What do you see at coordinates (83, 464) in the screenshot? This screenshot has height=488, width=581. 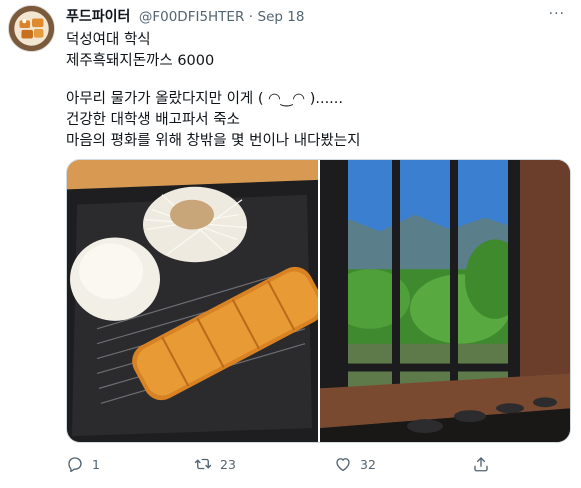 I see `reply-button: 1` at bounding box center [83, 464].